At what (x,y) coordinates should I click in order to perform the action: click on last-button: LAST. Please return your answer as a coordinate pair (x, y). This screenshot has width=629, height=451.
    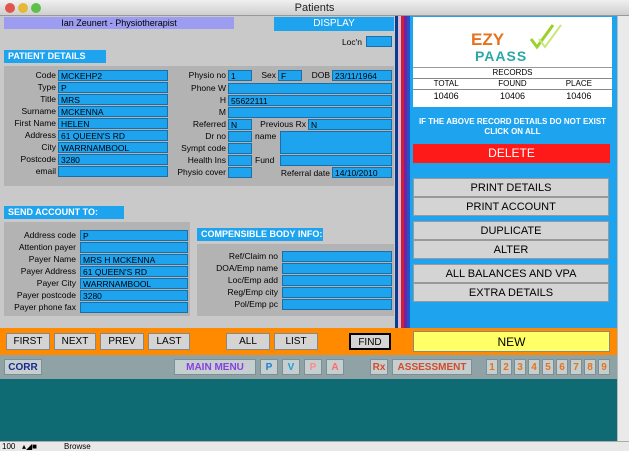
    Looking at the image, I should click on (169, 341).